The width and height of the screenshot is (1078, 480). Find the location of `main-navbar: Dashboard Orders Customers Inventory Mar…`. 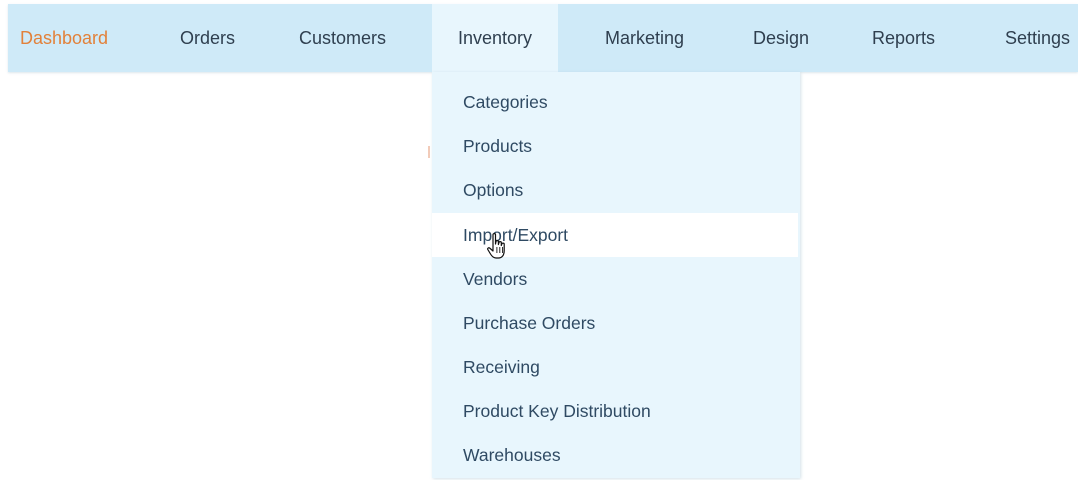

main-navbar: Dashboard Orders Customers Inventory Mar… is located at coordinates (543, 38).